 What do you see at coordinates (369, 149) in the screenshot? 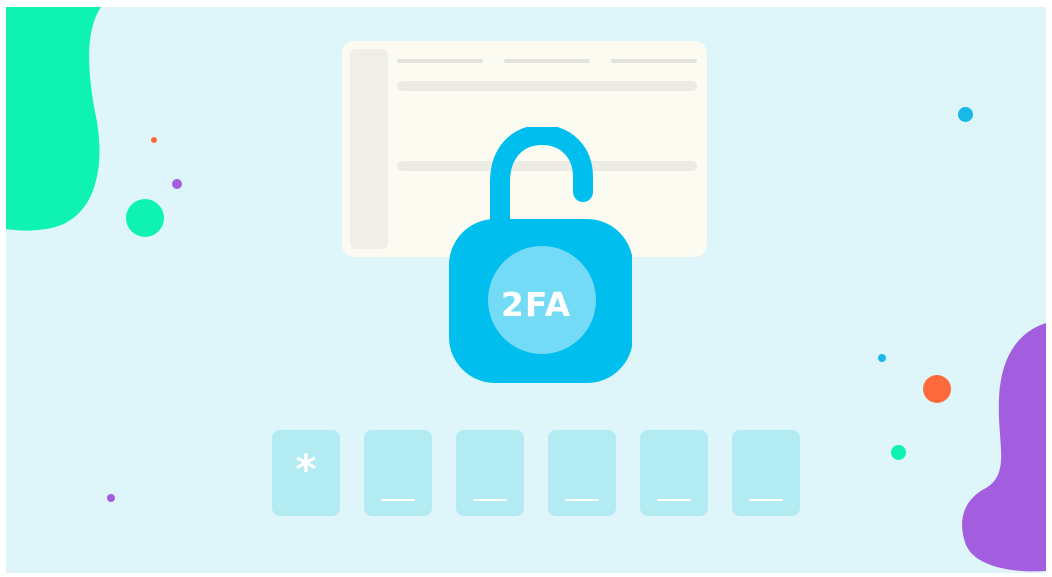
I see `card-sidebar` at bounding box center [369, 149].